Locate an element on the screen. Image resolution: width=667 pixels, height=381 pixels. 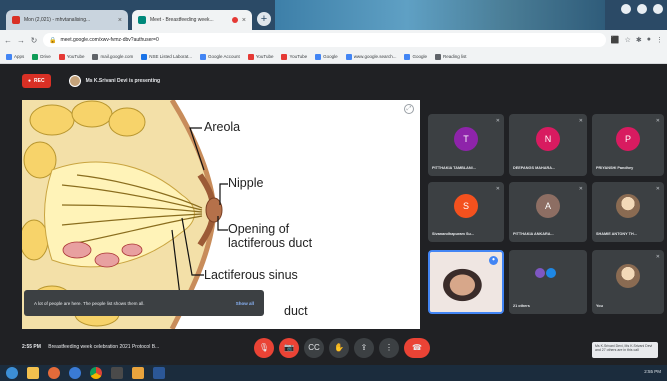
forward-icon: → is located at coordinates (21, 40).